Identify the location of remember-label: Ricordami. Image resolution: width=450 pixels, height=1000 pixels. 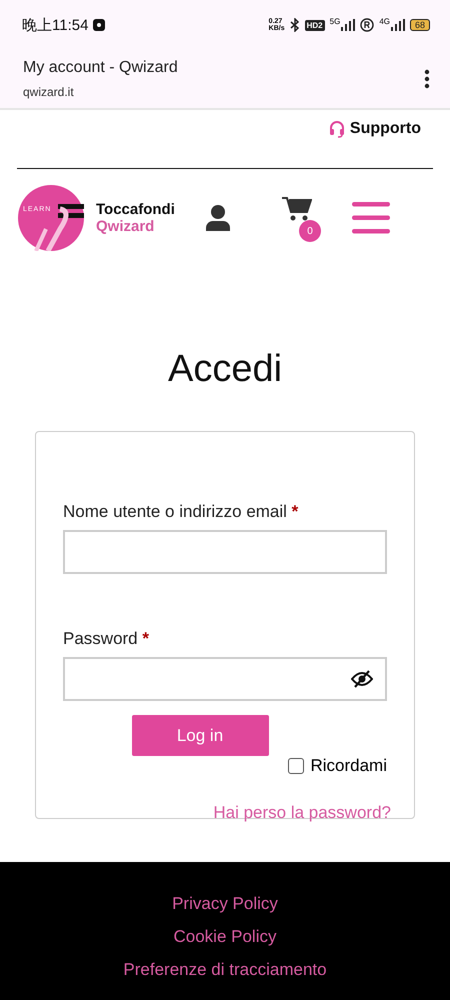
(348, 766).